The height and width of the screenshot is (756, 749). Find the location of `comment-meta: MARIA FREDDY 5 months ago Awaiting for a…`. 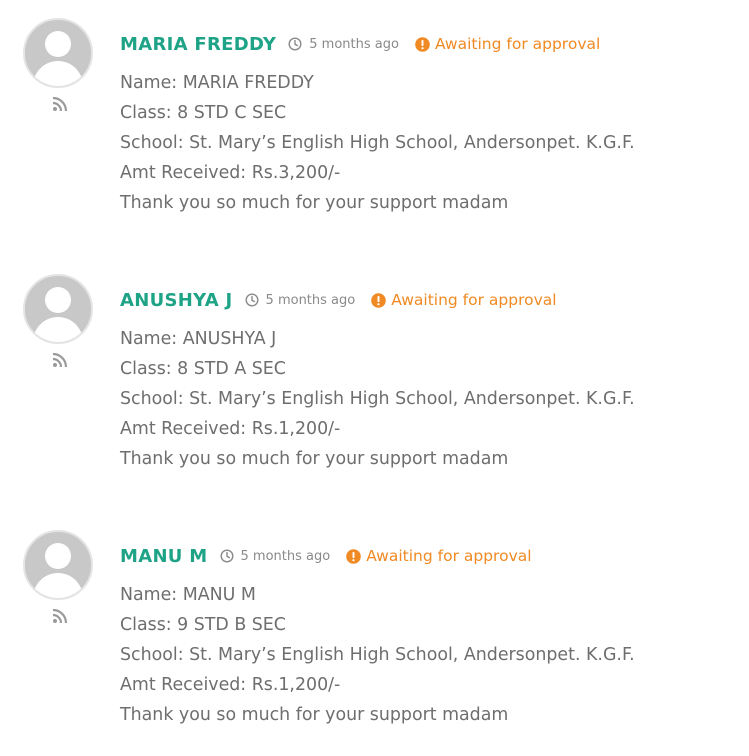

comment-meta: MARIA FREDDY 5 months ago Awaiting for a… is located at coordinates (430, 44).